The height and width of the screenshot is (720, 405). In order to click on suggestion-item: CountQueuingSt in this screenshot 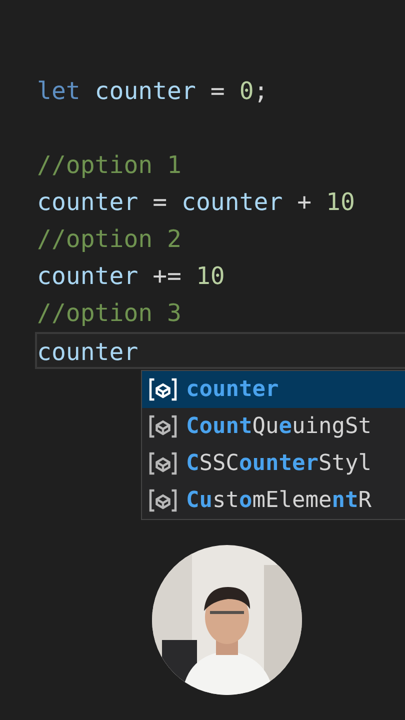, I will do `click(273, 426)`.